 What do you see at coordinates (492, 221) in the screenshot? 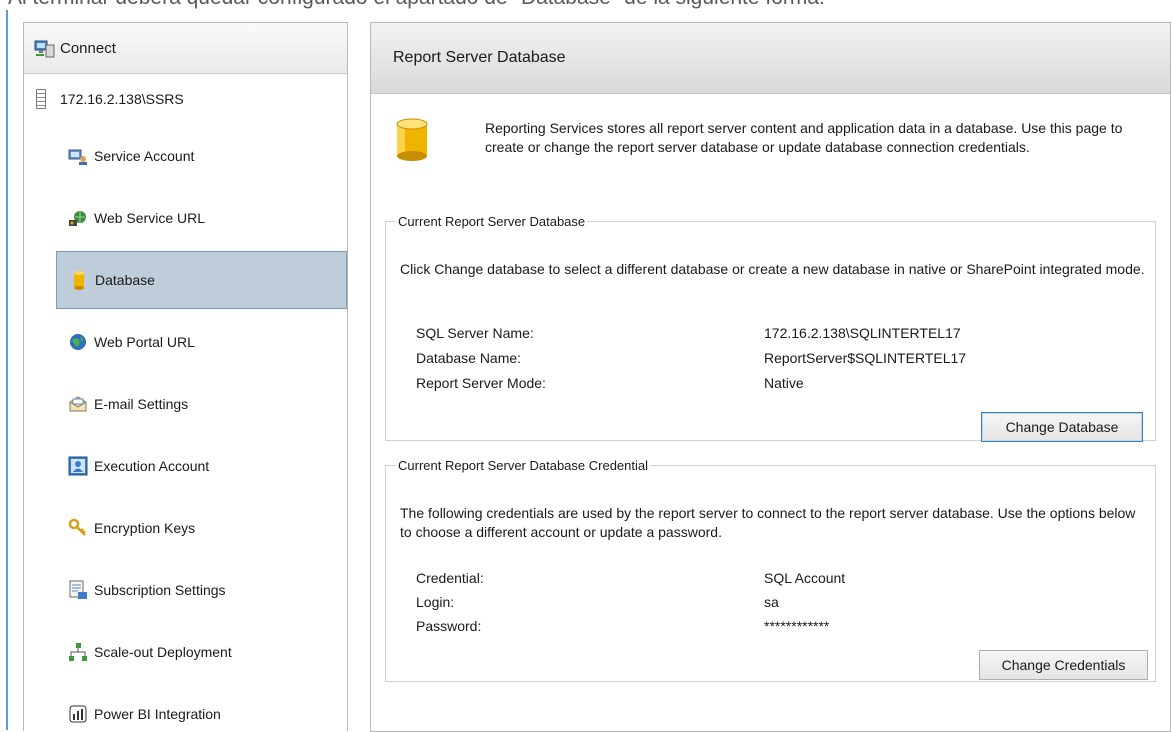
I see `group-legend: Current Report Server Database` at bounding box center [492, 221].